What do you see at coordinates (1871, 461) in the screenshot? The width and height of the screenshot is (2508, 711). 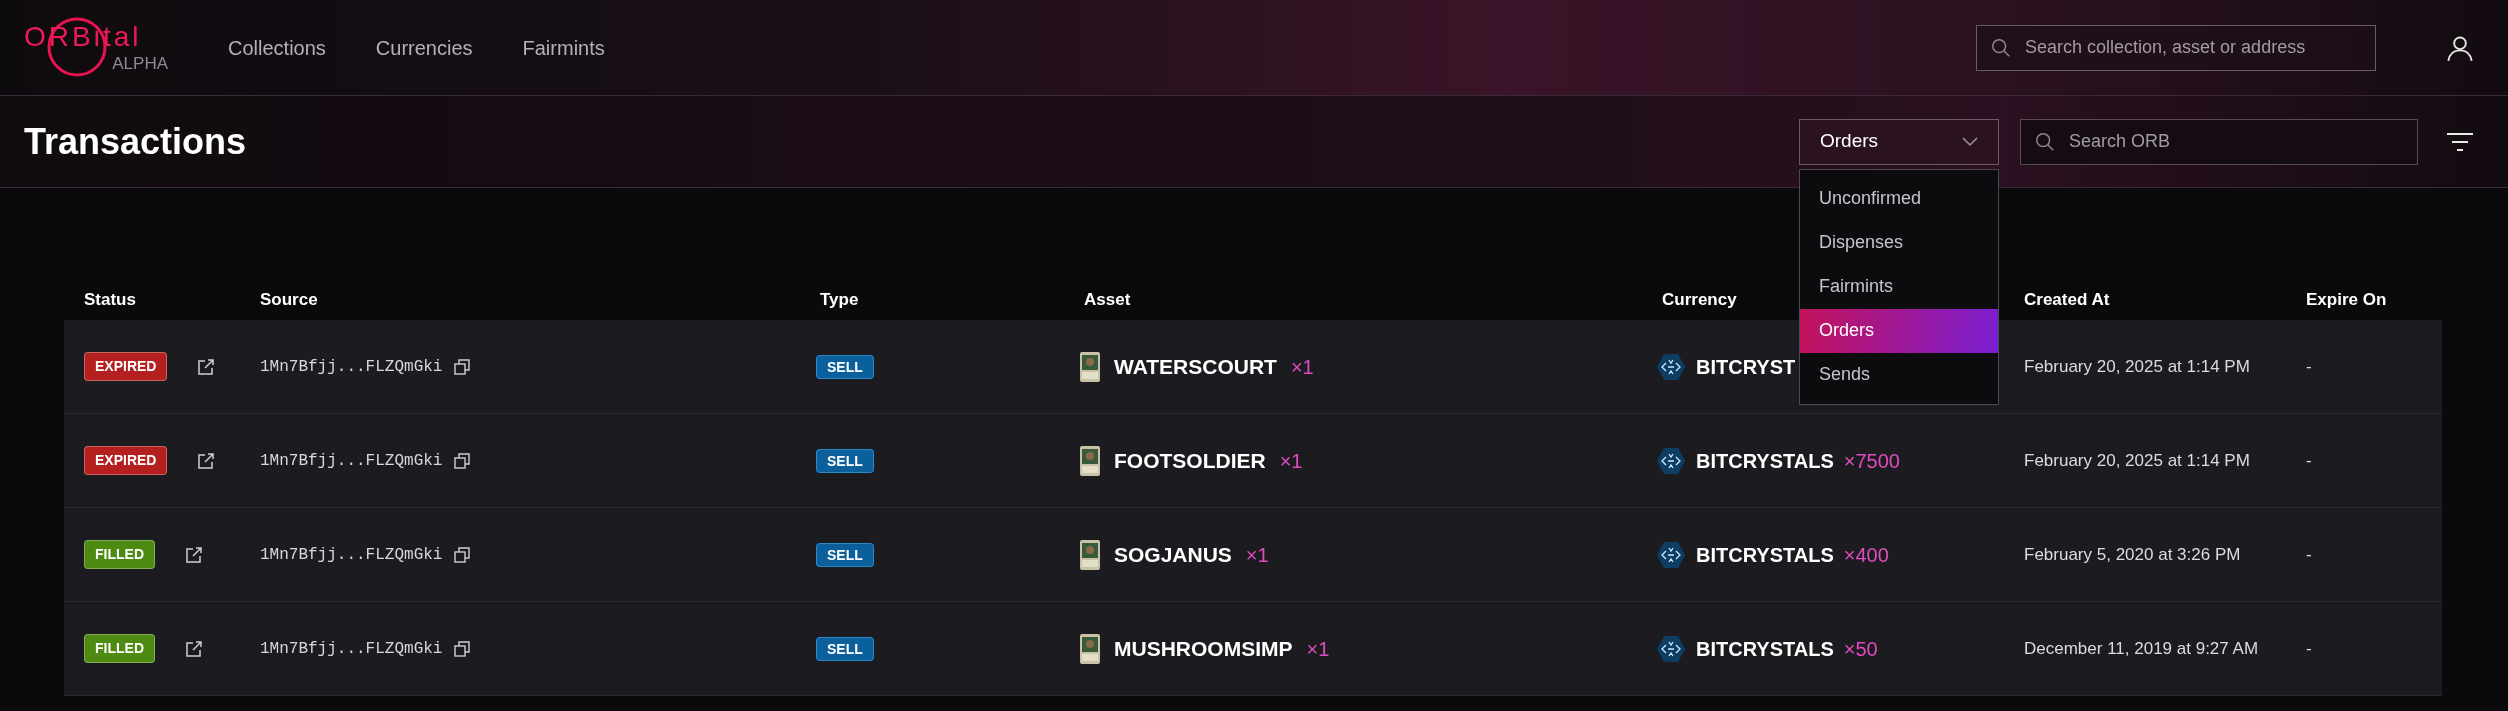 I see `currency-quantity: ×7500` at bounding box center [1871, 461].